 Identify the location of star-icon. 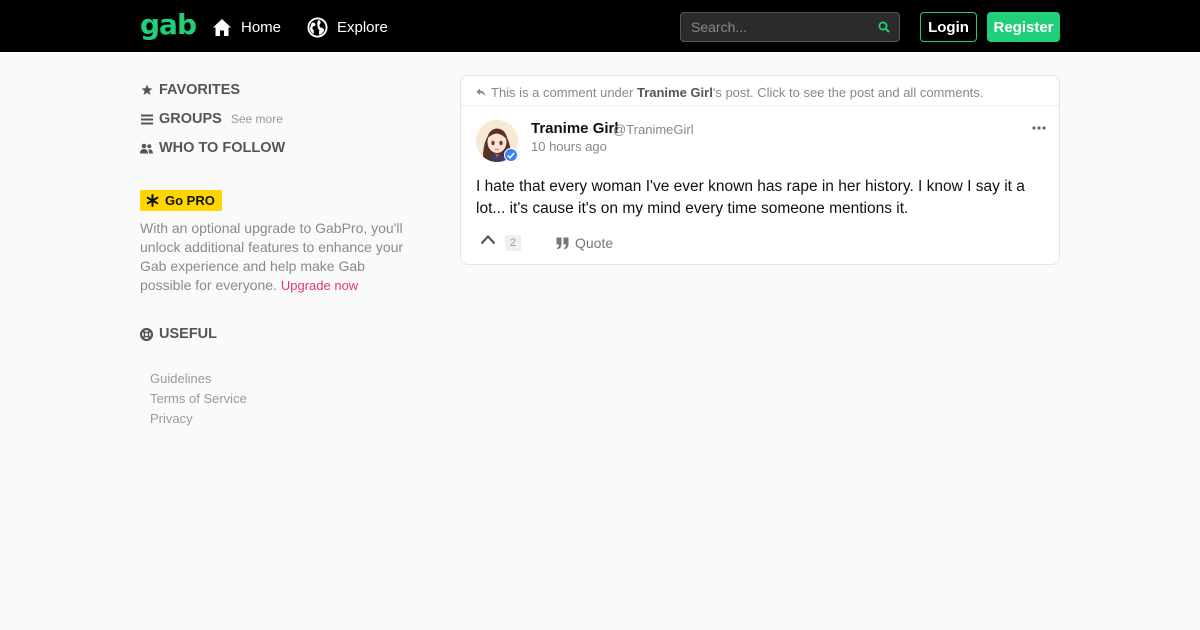
(146, 90).